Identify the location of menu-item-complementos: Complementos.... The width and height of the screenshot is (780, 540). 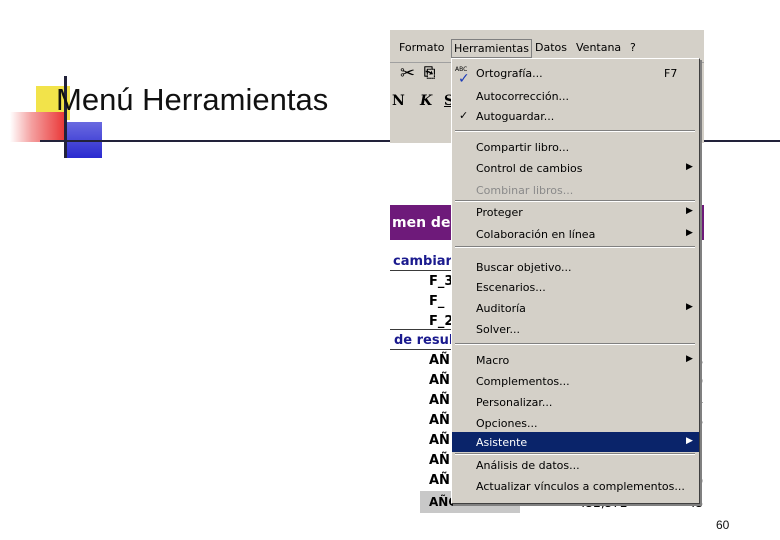
(575, 381).